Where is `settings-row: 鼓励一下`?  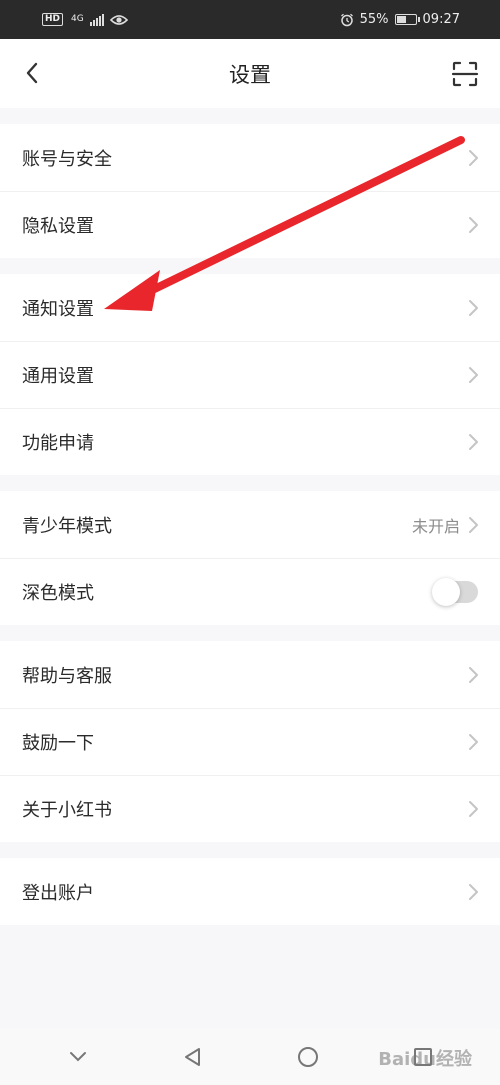 settings-row: 鼓励一下 is located at coordinates (250, 741).